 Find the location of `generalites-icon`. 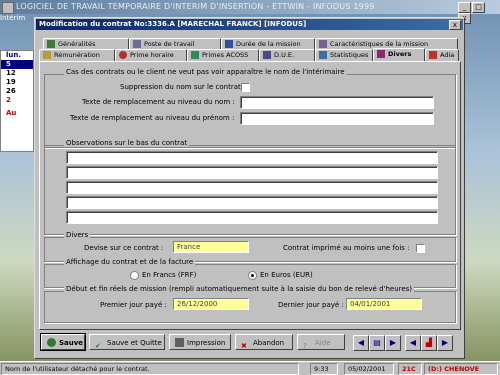

generalites-icon is located at coordinates (51, 43).